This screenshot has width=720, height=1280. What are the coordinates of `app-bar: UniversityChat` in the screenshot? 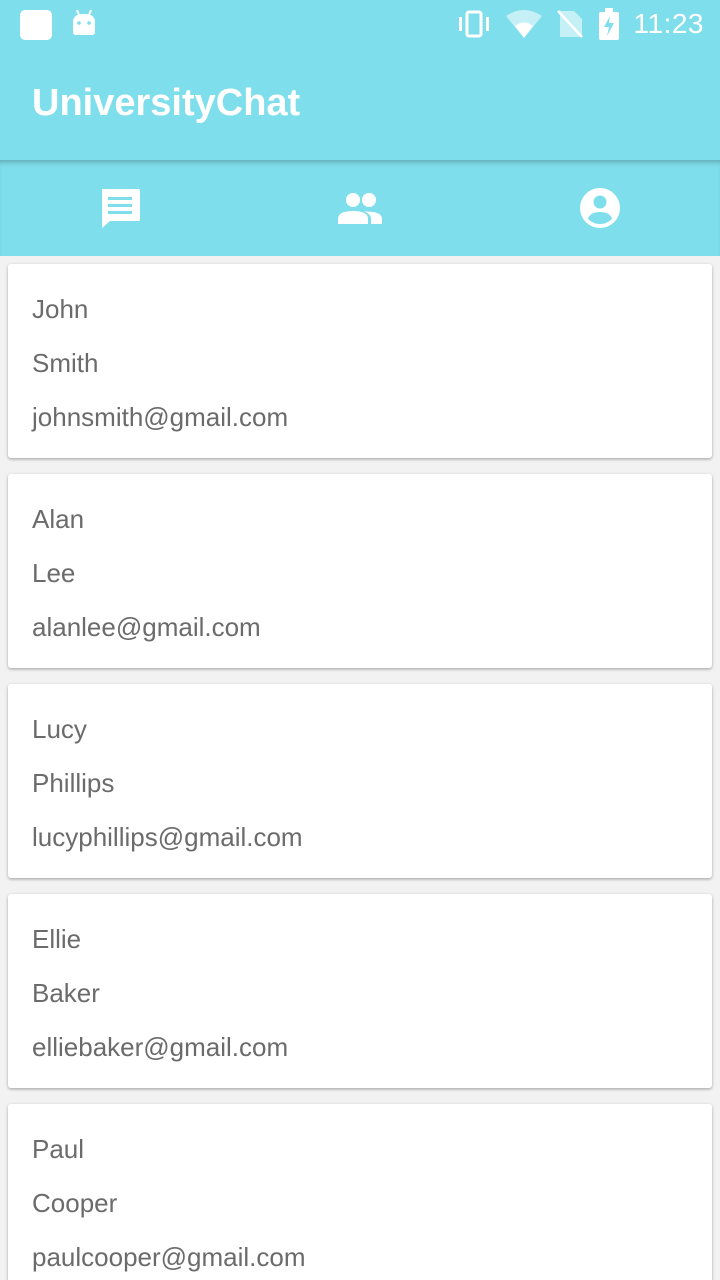 It's located at (360, 104).